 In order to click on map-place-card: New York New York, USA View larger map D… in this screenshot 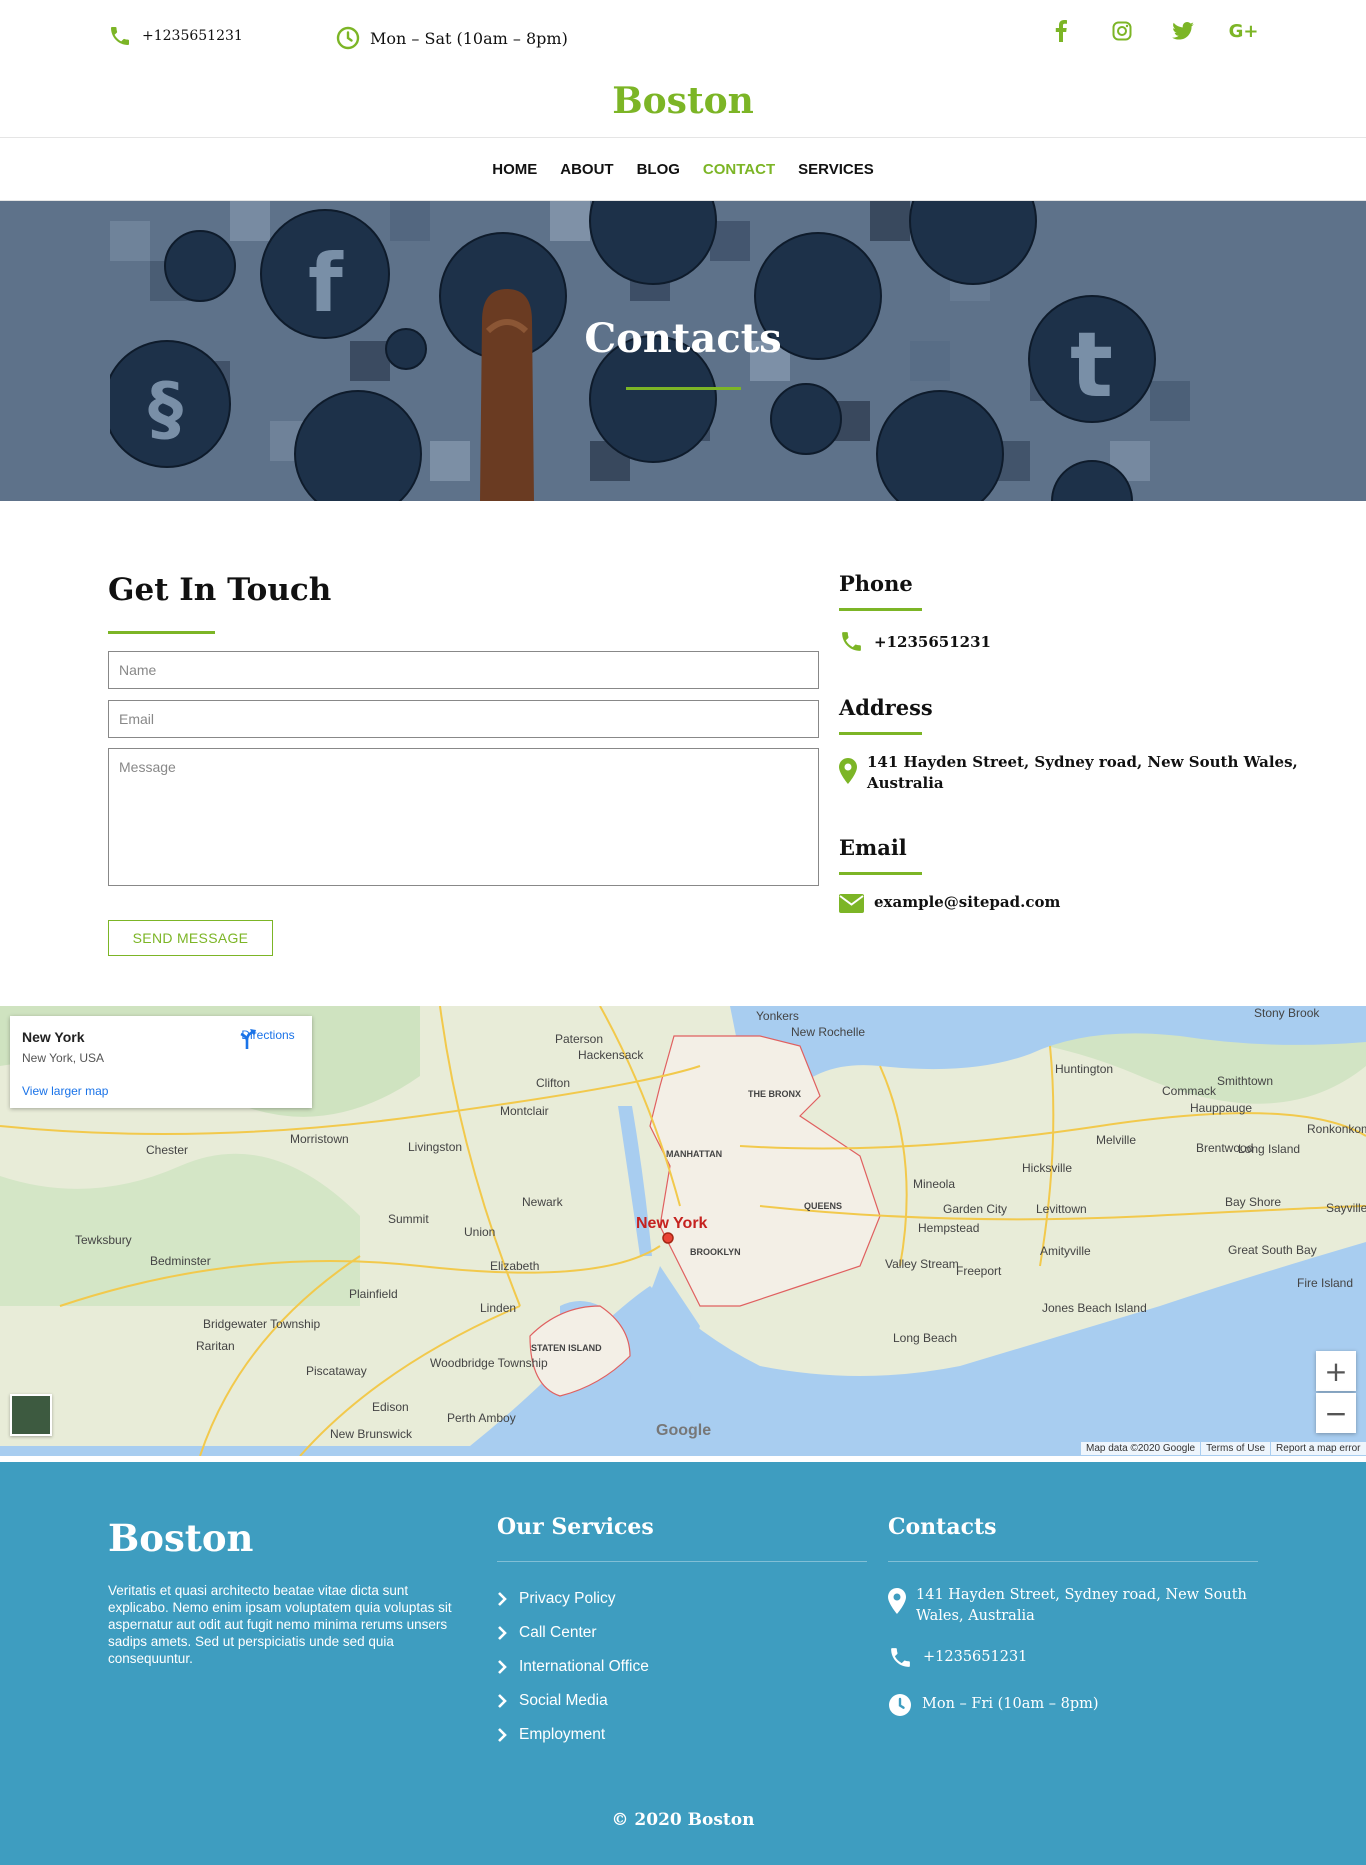, I will do `click(161, 1062)`.